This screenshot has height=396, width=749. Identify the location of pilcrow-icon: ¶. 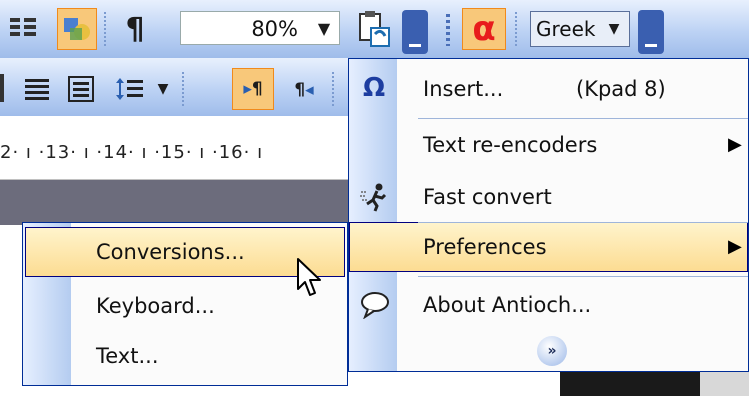
(135, 29).